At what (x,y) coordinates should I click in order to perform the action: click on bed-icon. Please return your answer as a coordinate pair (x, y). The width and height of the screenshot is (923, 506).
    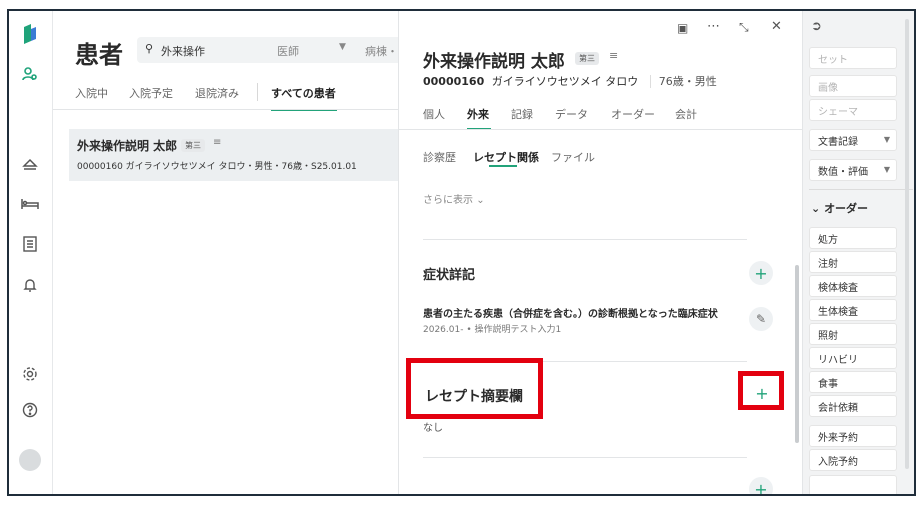
    Looking at the image, I should click on (30, 204).